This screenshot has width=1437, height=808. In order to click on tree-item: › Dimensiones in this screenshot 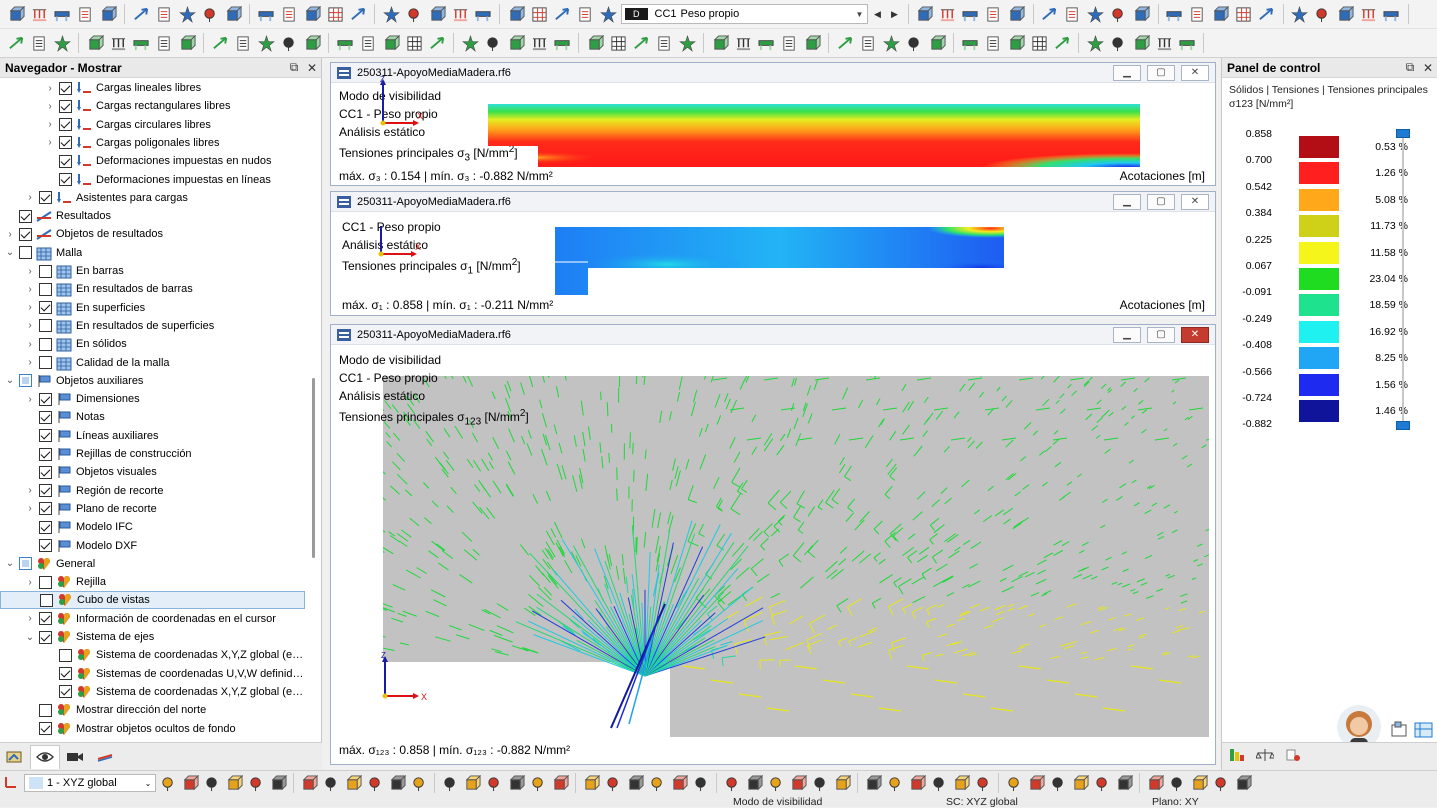, I will do `click(152, 399)`.